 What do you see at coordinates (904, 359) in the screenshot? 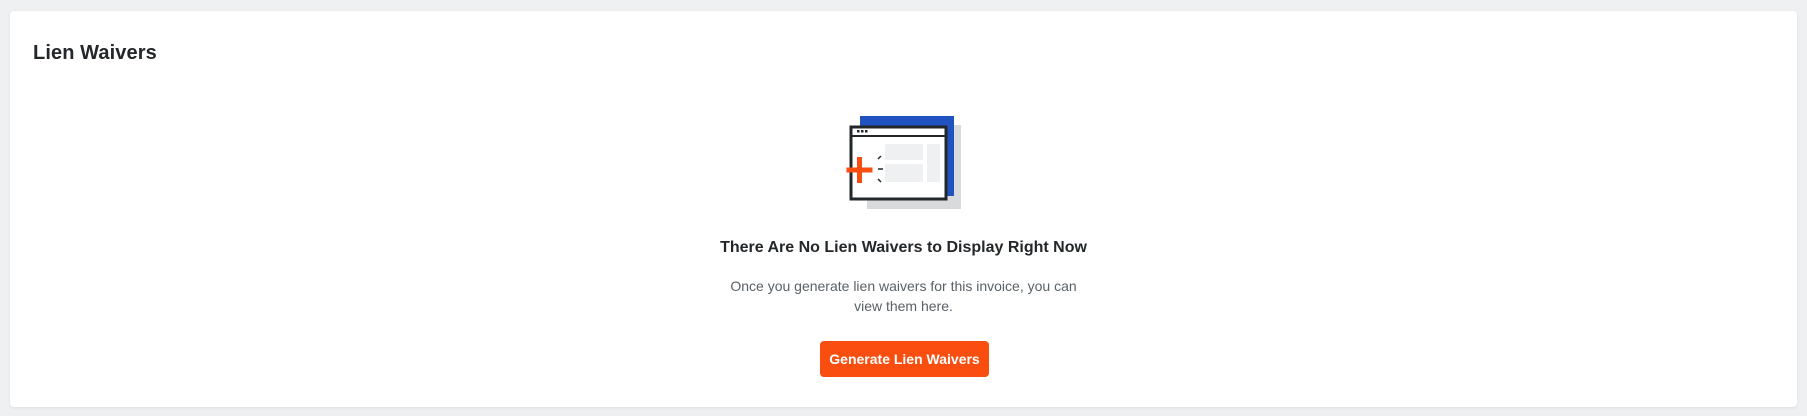
I see `generate-lien-waivers-button: Generate Lien Waivers` at bounding box center [904, 359].